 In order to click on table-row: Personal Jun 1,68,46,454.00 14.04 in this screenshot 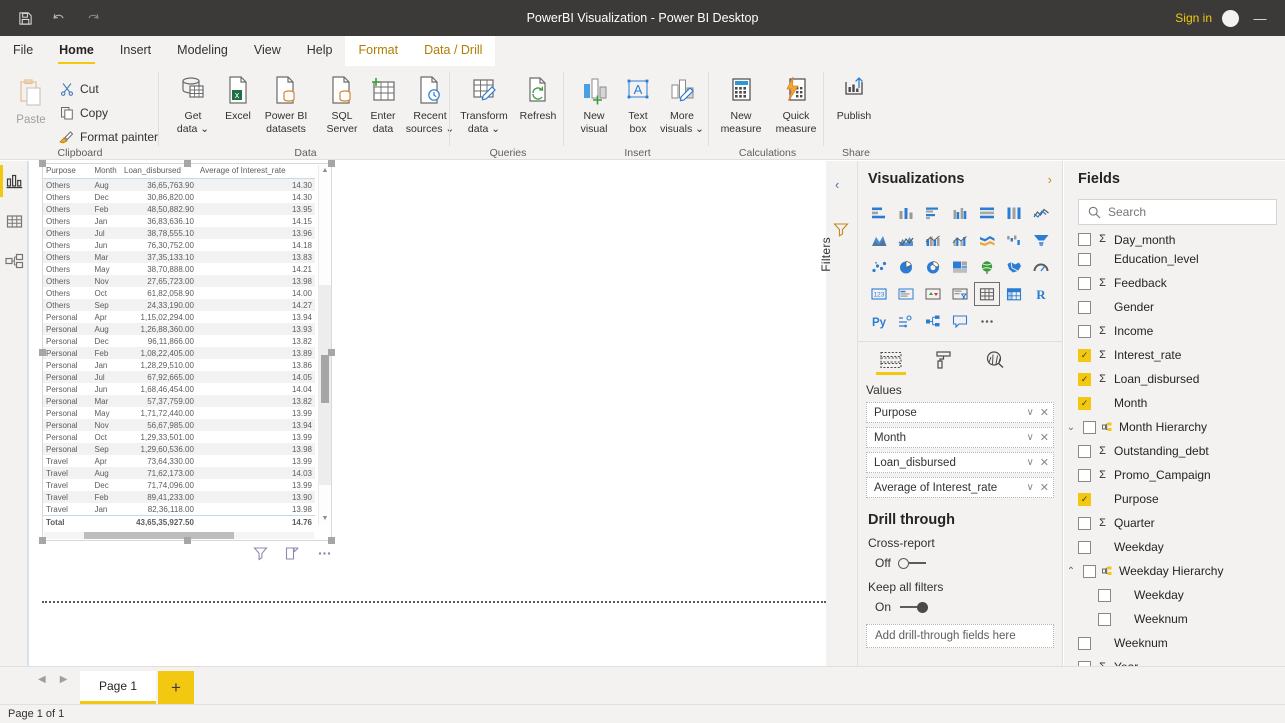, I will do `click(179, 389)`.